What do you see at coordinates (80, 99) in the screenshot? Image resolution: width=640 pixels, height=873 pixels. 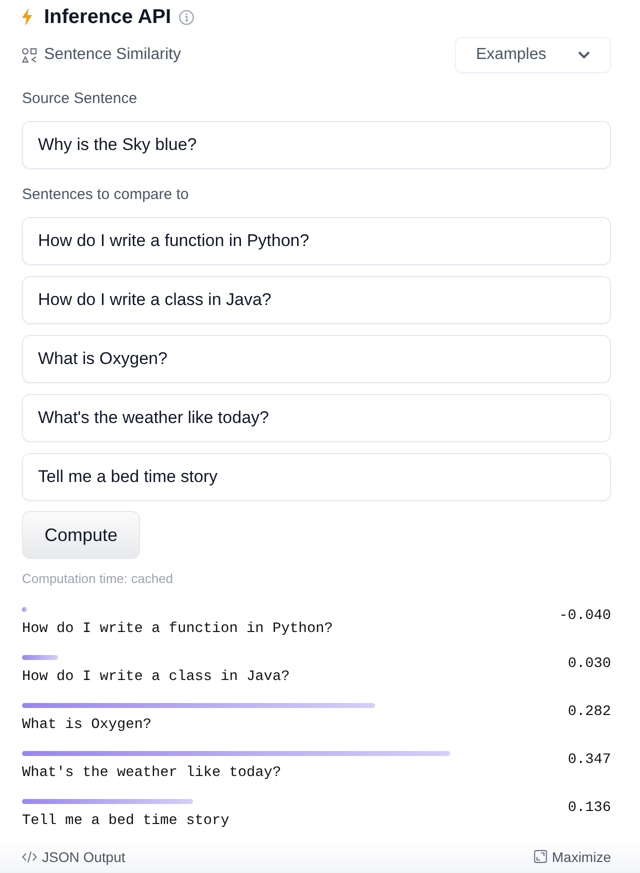 I see `field-label: Source Sentence` at bounding box center [80, 99].